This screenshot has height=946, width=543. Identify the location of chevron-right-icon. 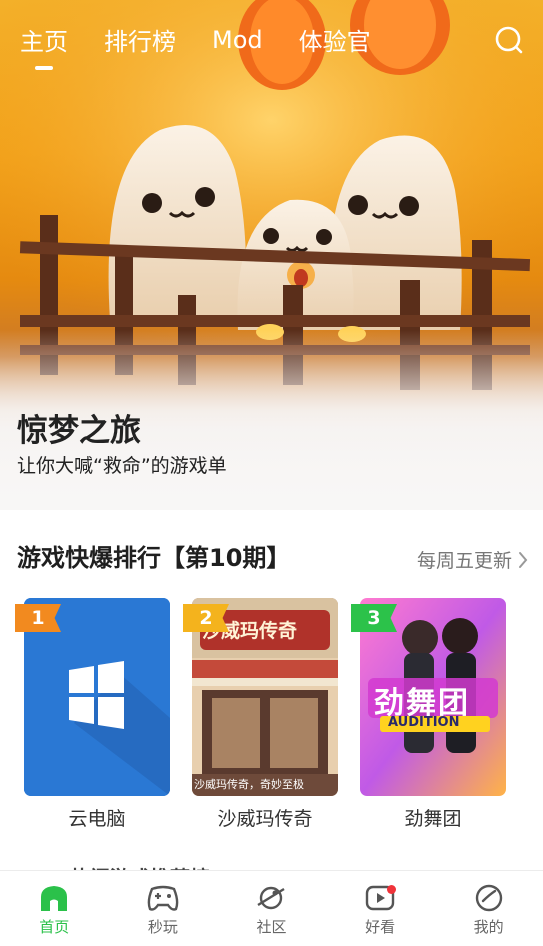
(523, 559).